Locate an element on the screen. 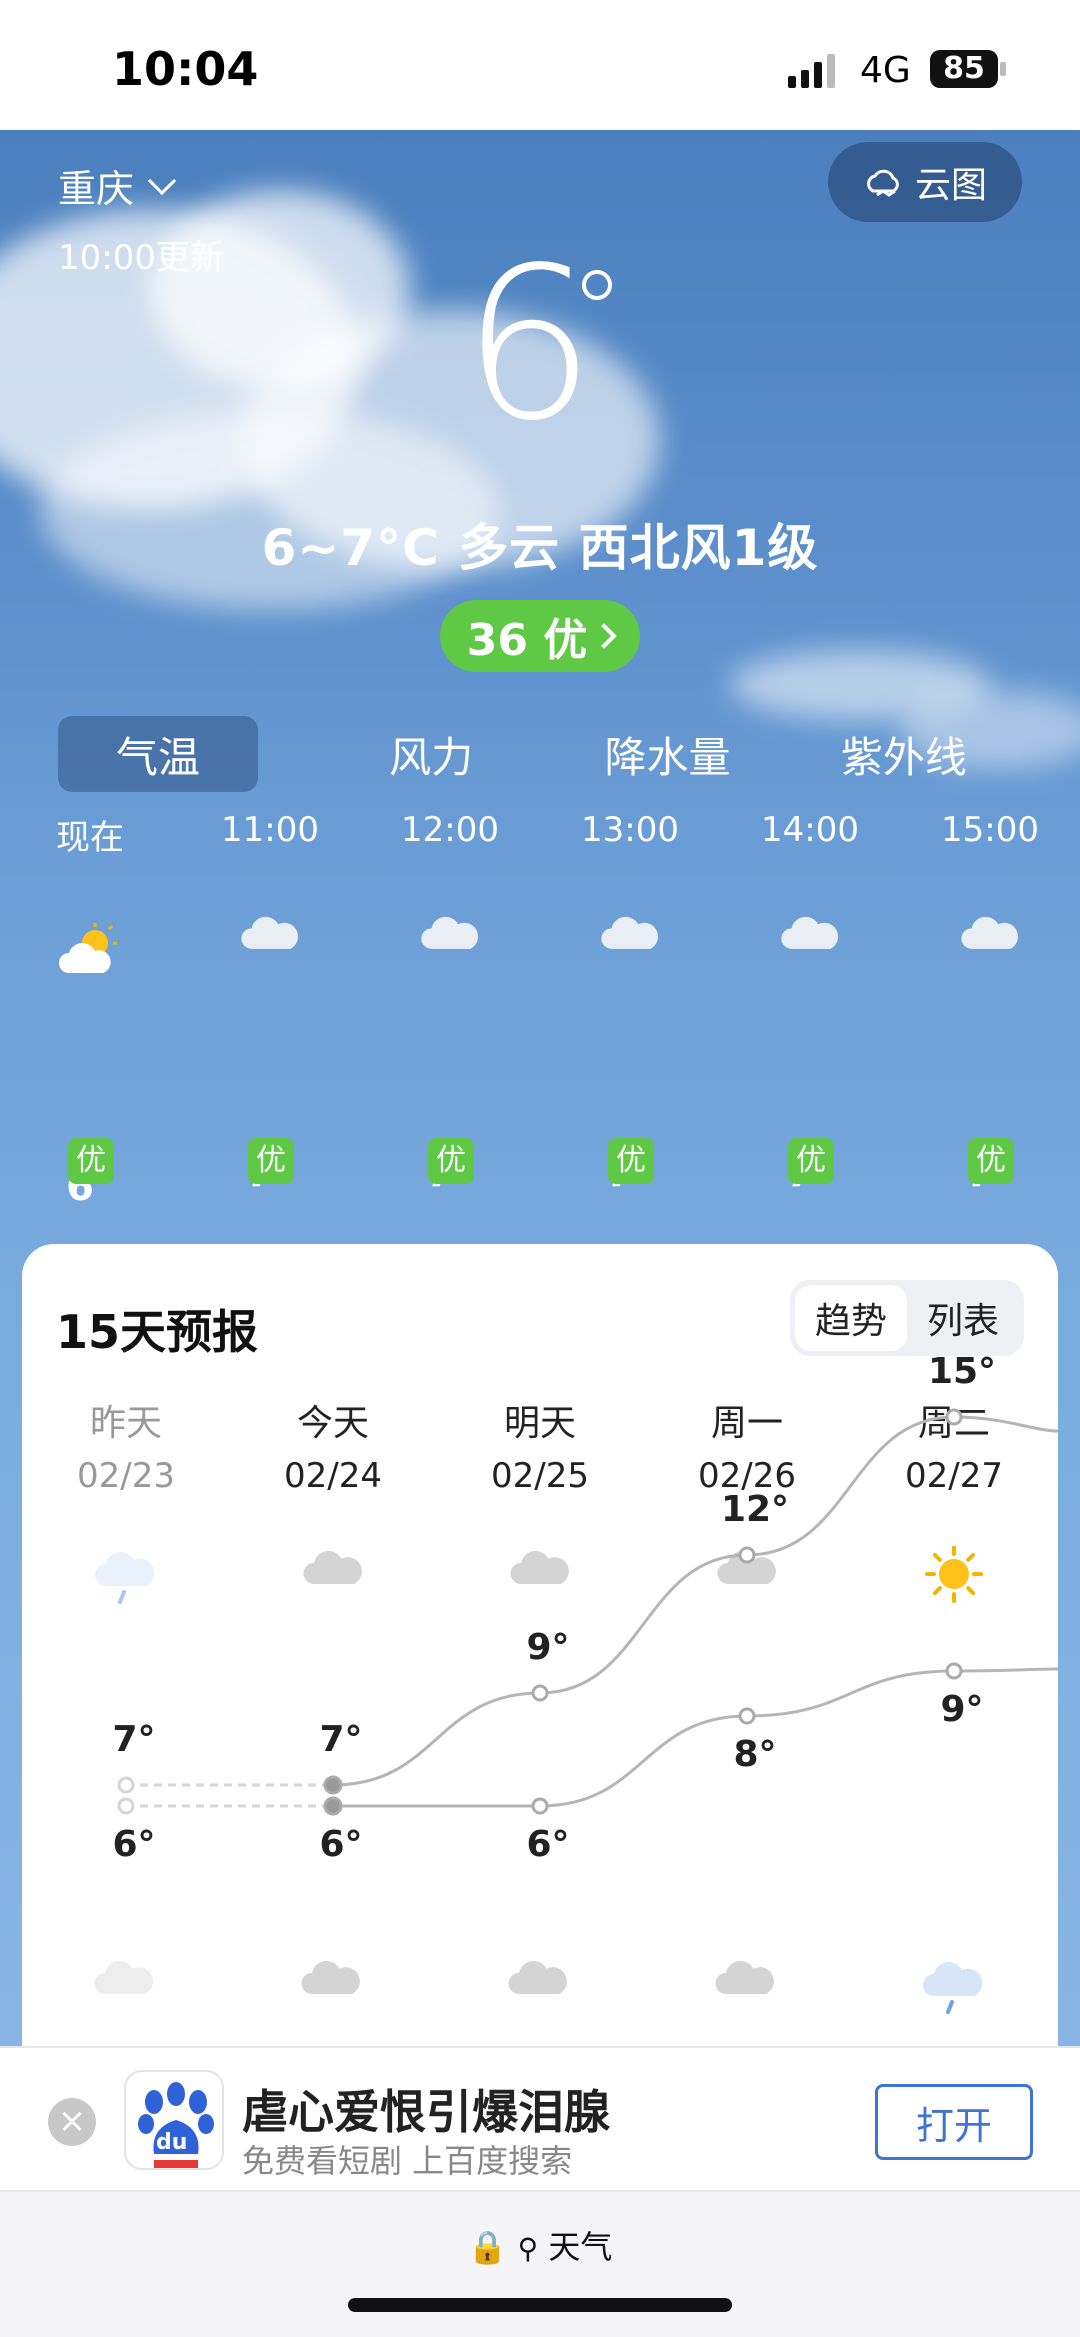 The height and width of the screenshot is (2337, 1080). search-icon: ⚲ is located at coordinates (528, 2248).